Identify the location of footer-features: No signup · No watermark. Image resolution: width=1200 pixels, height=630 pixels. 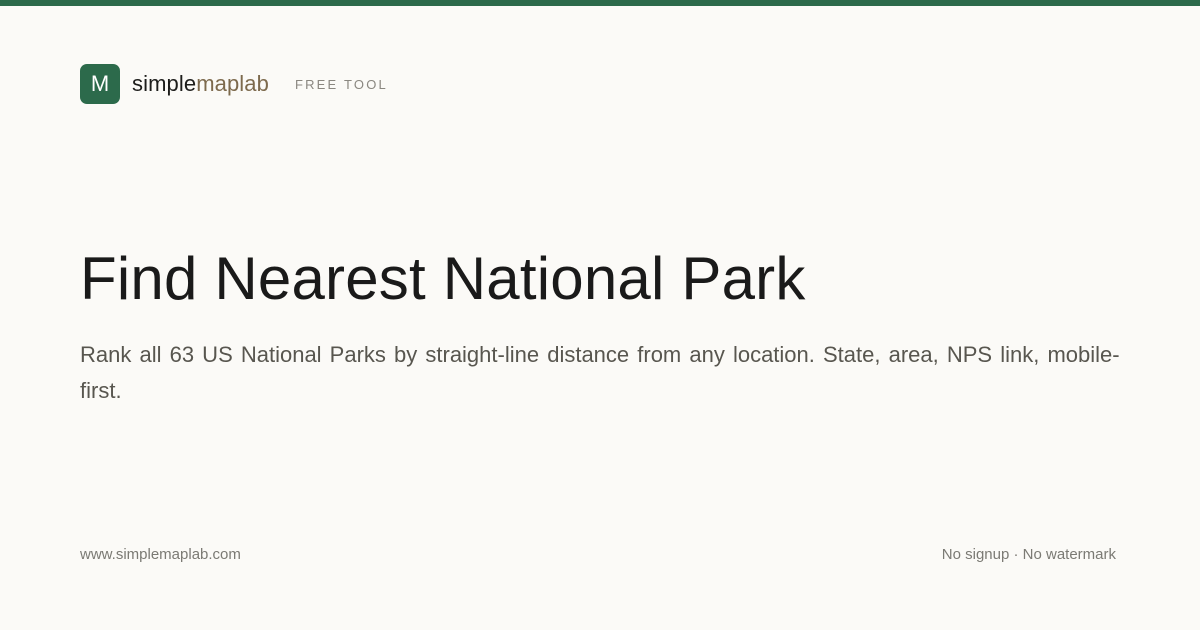
(1028, 554).